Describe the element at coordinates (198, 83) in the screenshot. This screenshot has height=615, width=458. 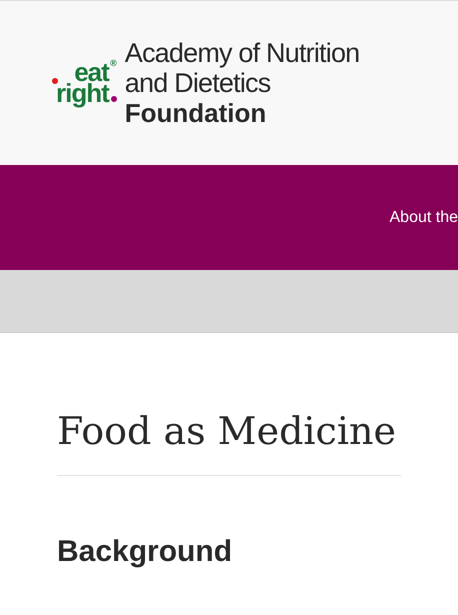
I see `logo-text: and Dietetics` at that location.